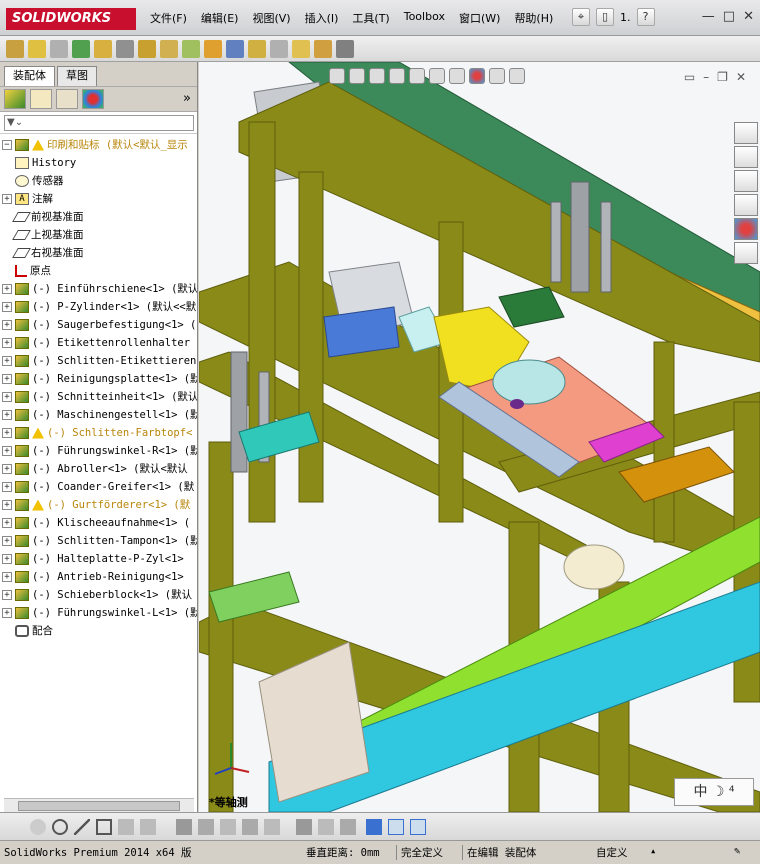 This screenshot has width=760, height=864. What do you see at coordinates (60, 827) in the screenshot?
I see `circle-icon` at bounding box center [60, 827].